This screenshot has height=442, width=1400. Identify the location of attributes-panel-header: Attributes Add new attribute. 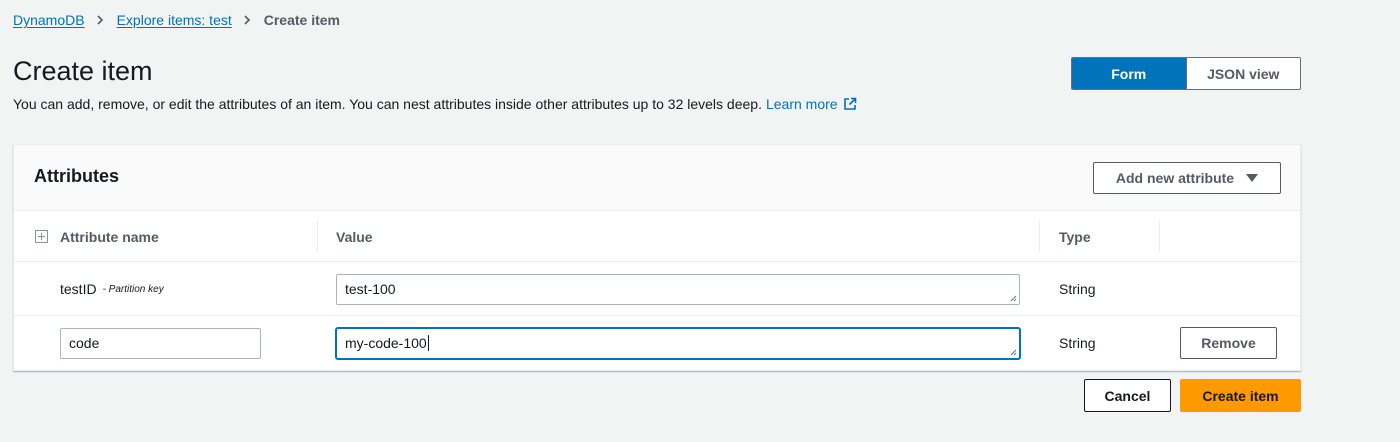
(657, 178).